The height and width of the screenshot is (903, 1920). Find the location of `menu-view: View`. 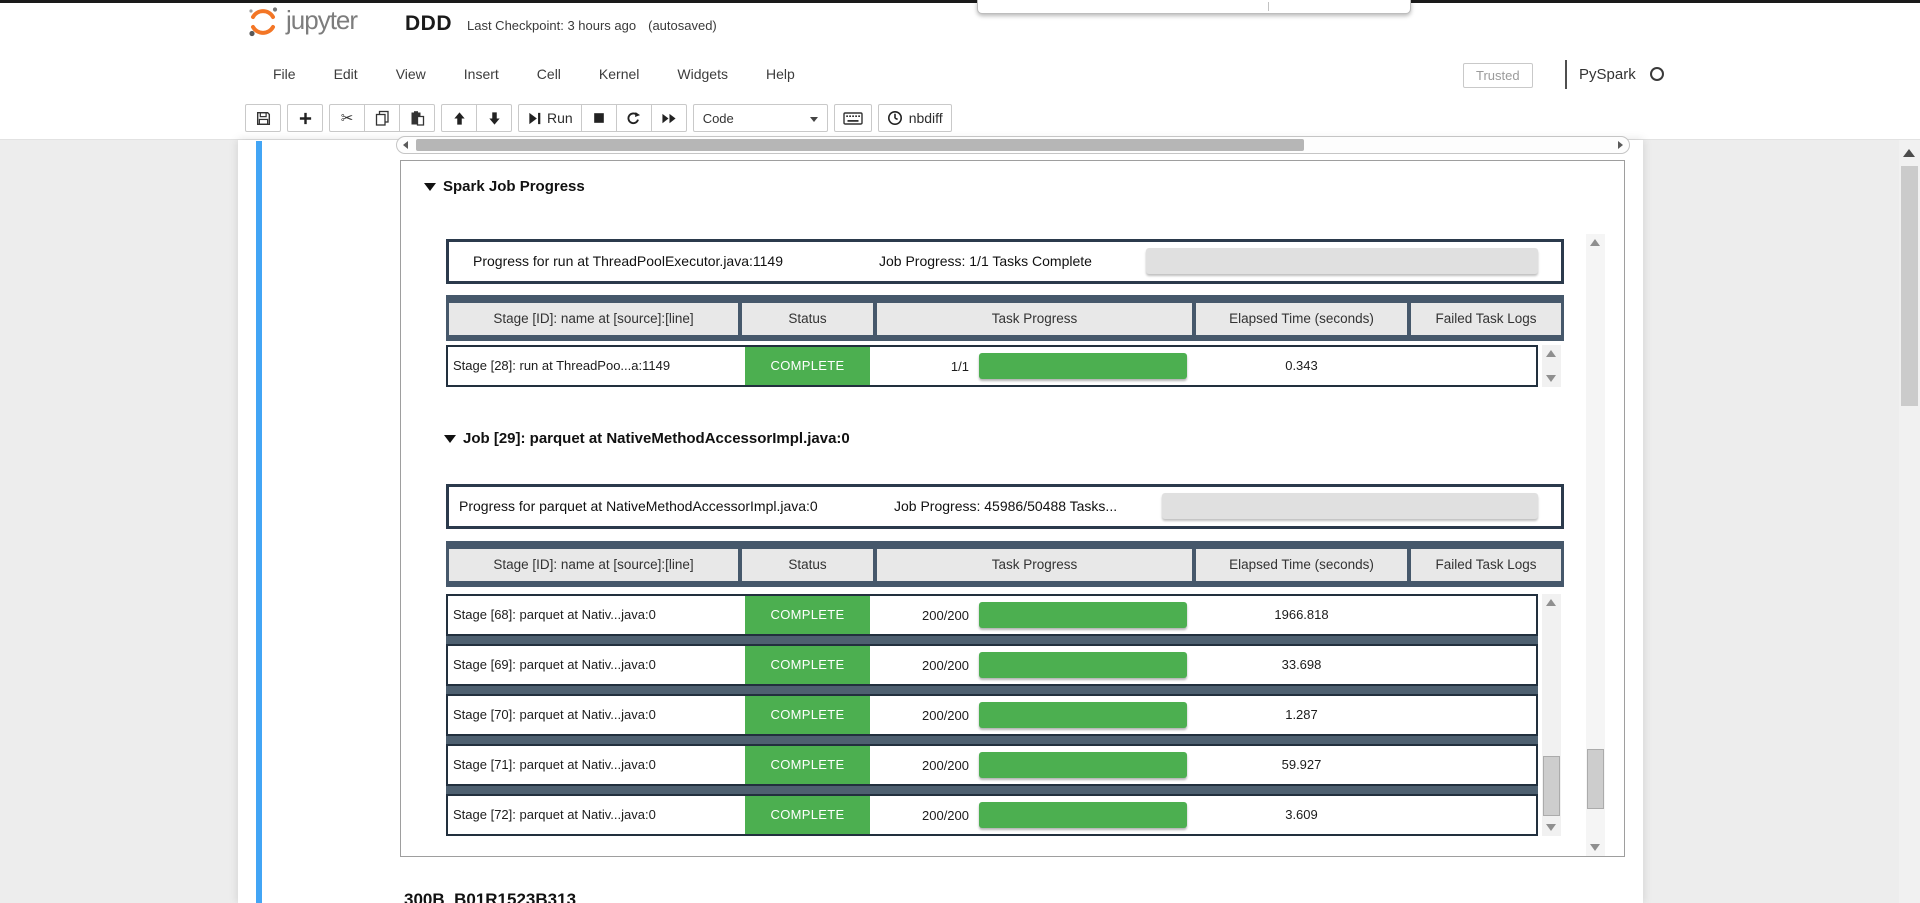

menu-view: View is located at coordinates (411, 74).